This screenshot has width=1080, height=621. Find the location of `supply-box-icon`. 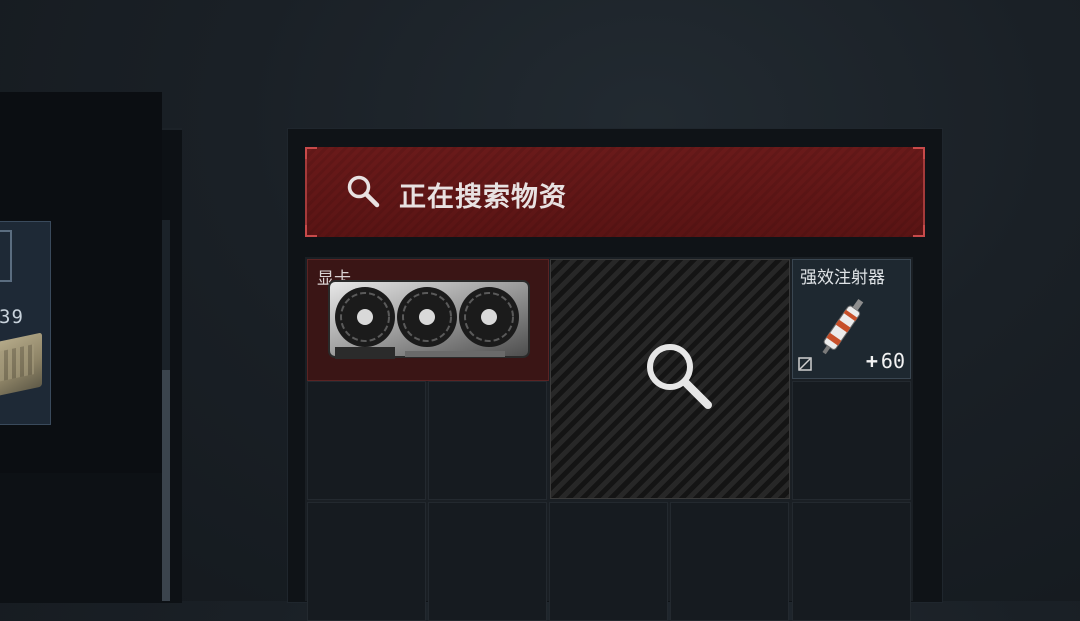

supply-box-icon is located at coordinates (21, 365).